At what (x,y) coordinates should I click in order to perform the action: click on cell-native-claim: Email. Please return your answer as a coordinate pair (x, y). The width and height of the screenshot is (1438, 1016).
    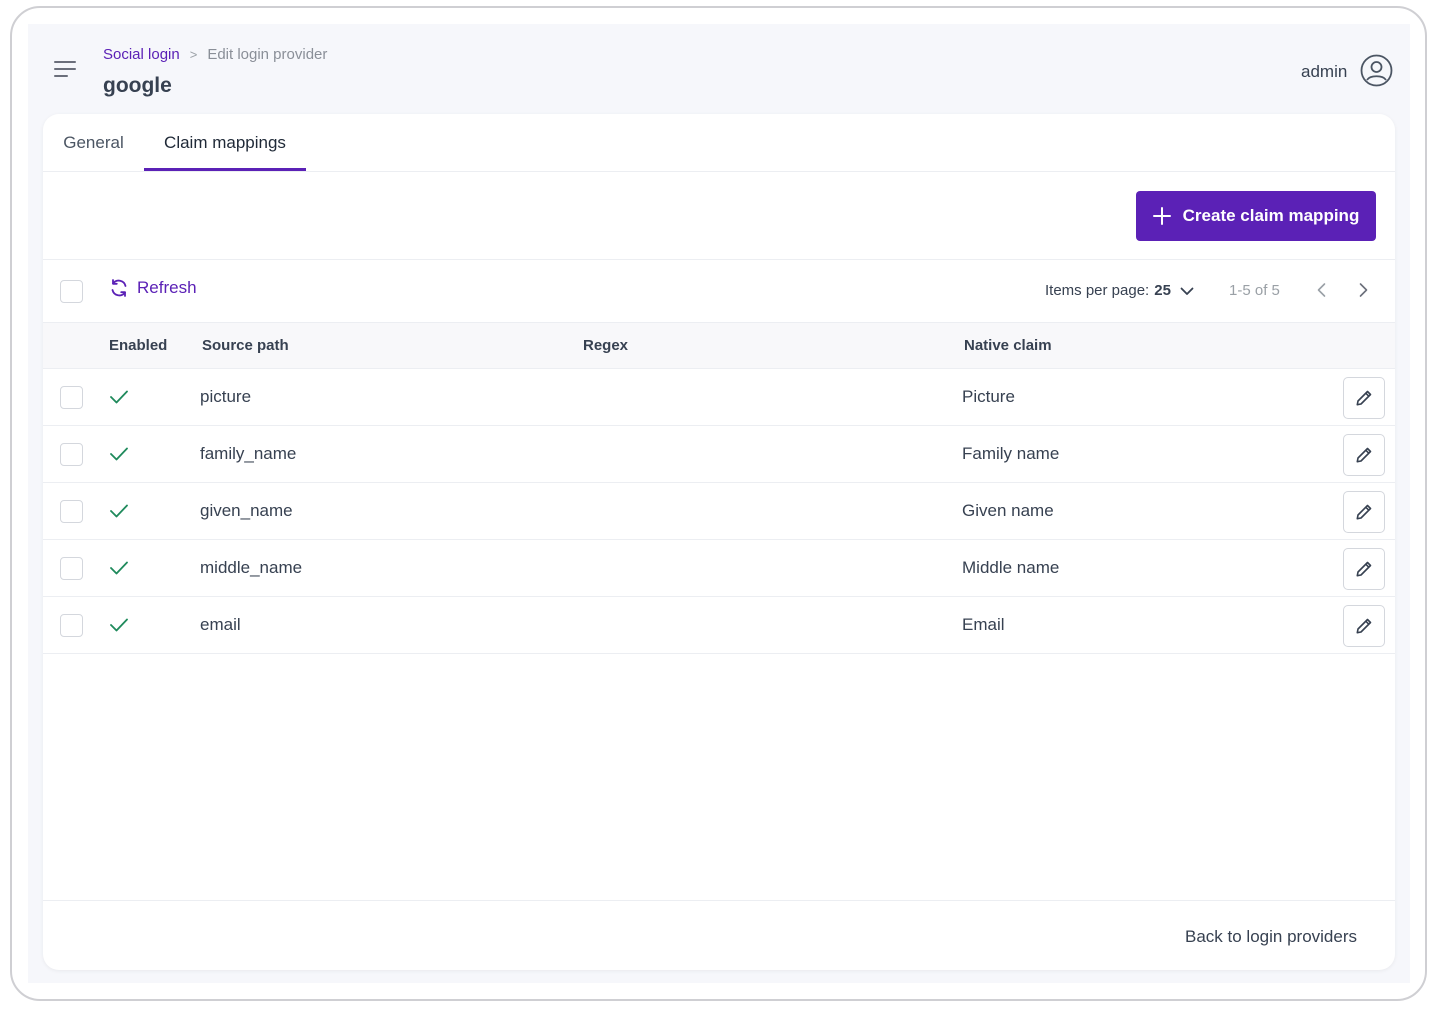
    Looking at the image, I should click on (983, 624).